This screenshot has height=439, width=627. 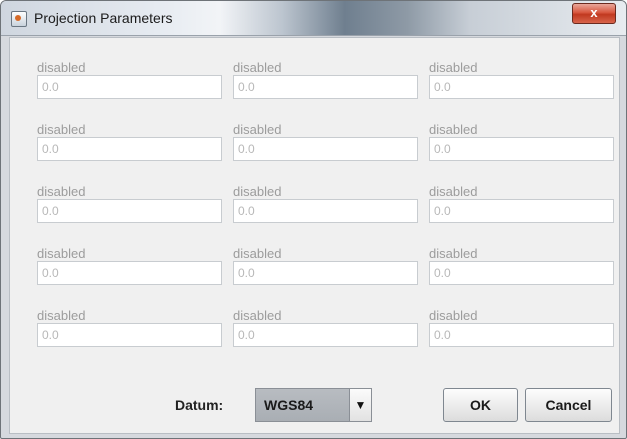 What do you see at coordinates (103, 18) in the screenshot?
I see `window-title: Projection Parameters` at bounding box center [103, 18].